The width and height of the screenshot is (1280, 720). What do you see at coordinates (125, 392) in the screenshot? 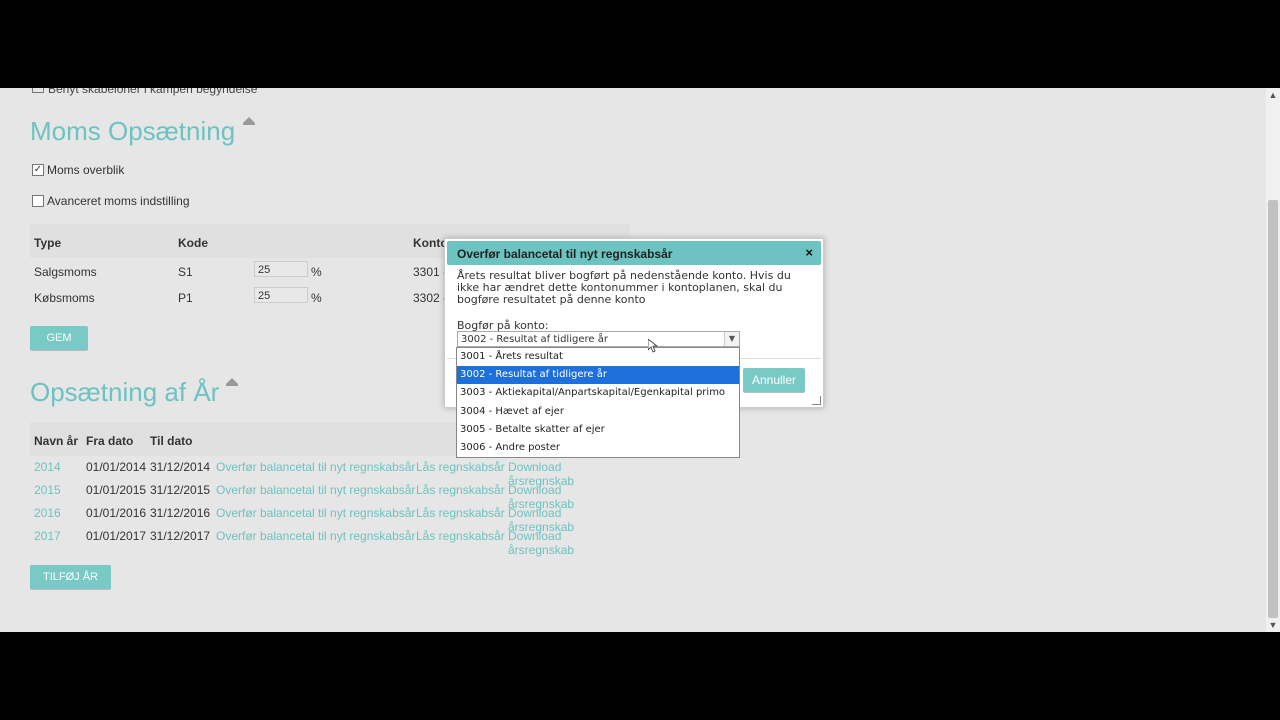
I see `years-section-title: Opsætning af År` at bounding box center [125, 392].